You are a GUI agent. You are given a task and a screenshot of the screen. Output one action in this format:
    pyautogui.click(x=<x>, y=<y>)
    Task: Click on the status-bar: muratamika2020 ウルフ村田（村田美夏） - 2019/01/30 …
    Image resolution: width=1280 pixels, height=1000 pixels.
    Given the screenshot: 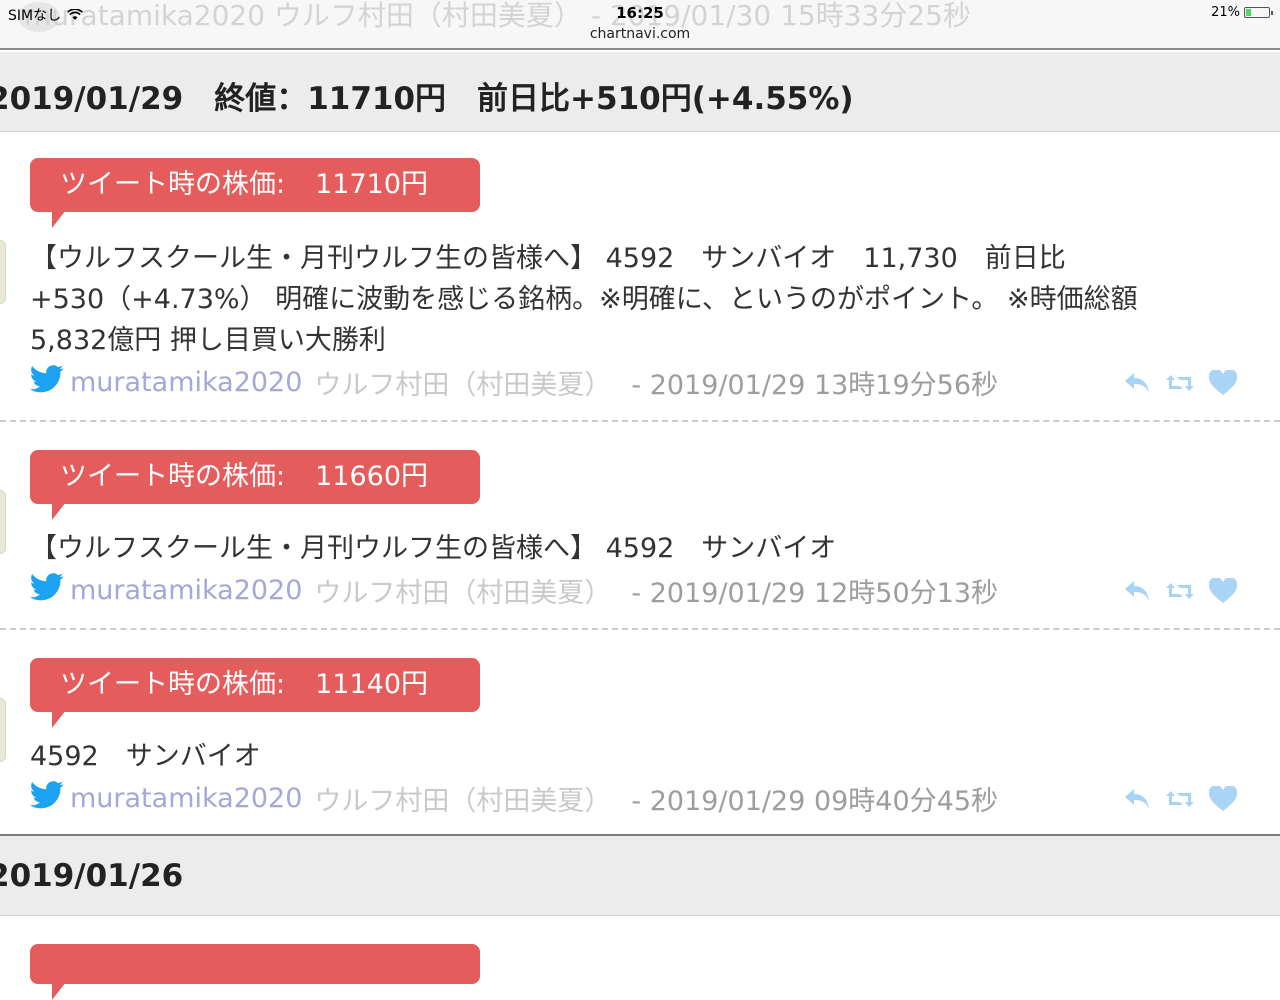 What is the action you would take?
    pyautogui.click(x=640, y=25)
    